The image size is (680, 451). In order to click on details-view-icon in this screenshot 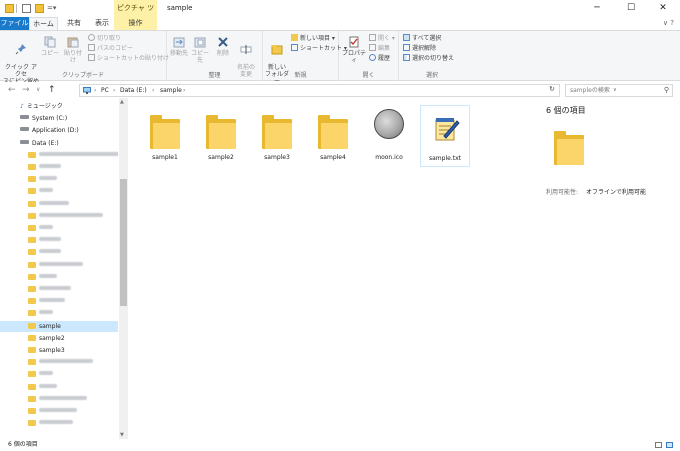, I will do `click(658, 445)`.